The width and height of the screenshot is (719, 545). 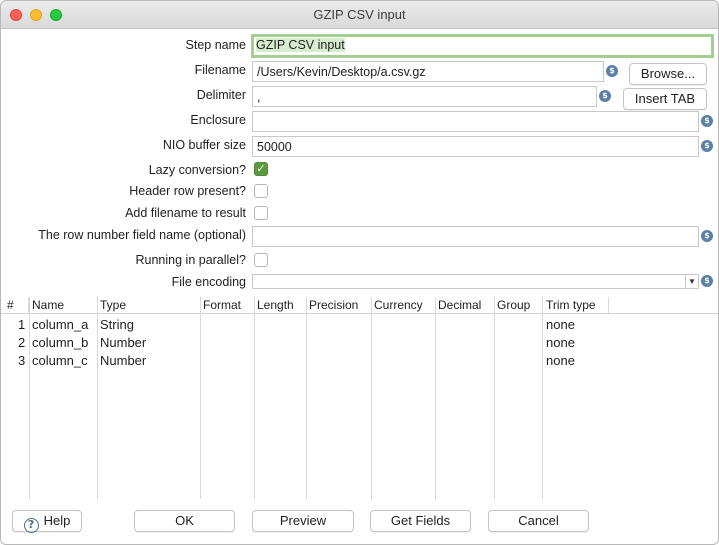 I want to click on preview-button: Preview, so click(x=303, y=521).